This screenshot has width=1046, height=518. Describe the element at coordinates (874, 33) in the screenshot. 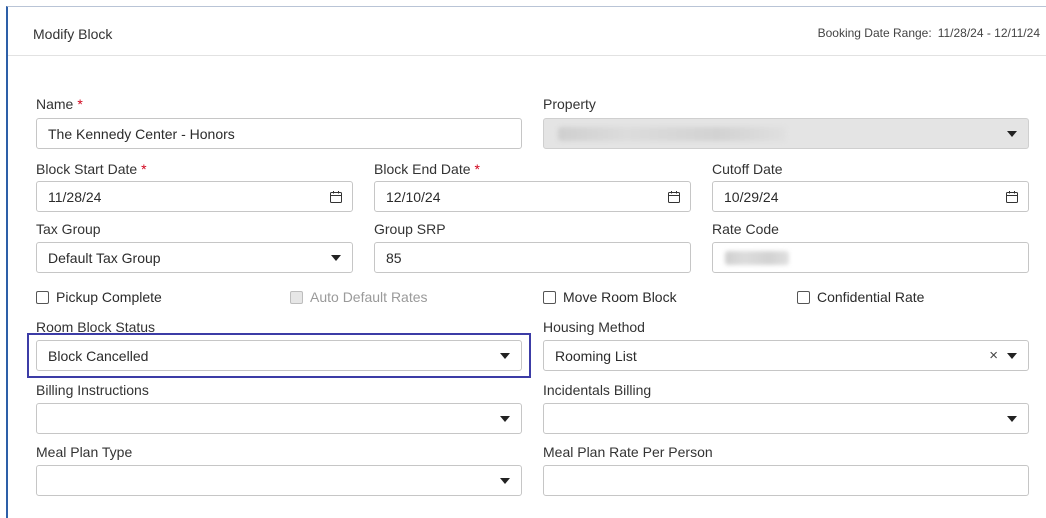

I see `booking-date-range-label: Booking Date Range:` at that location.